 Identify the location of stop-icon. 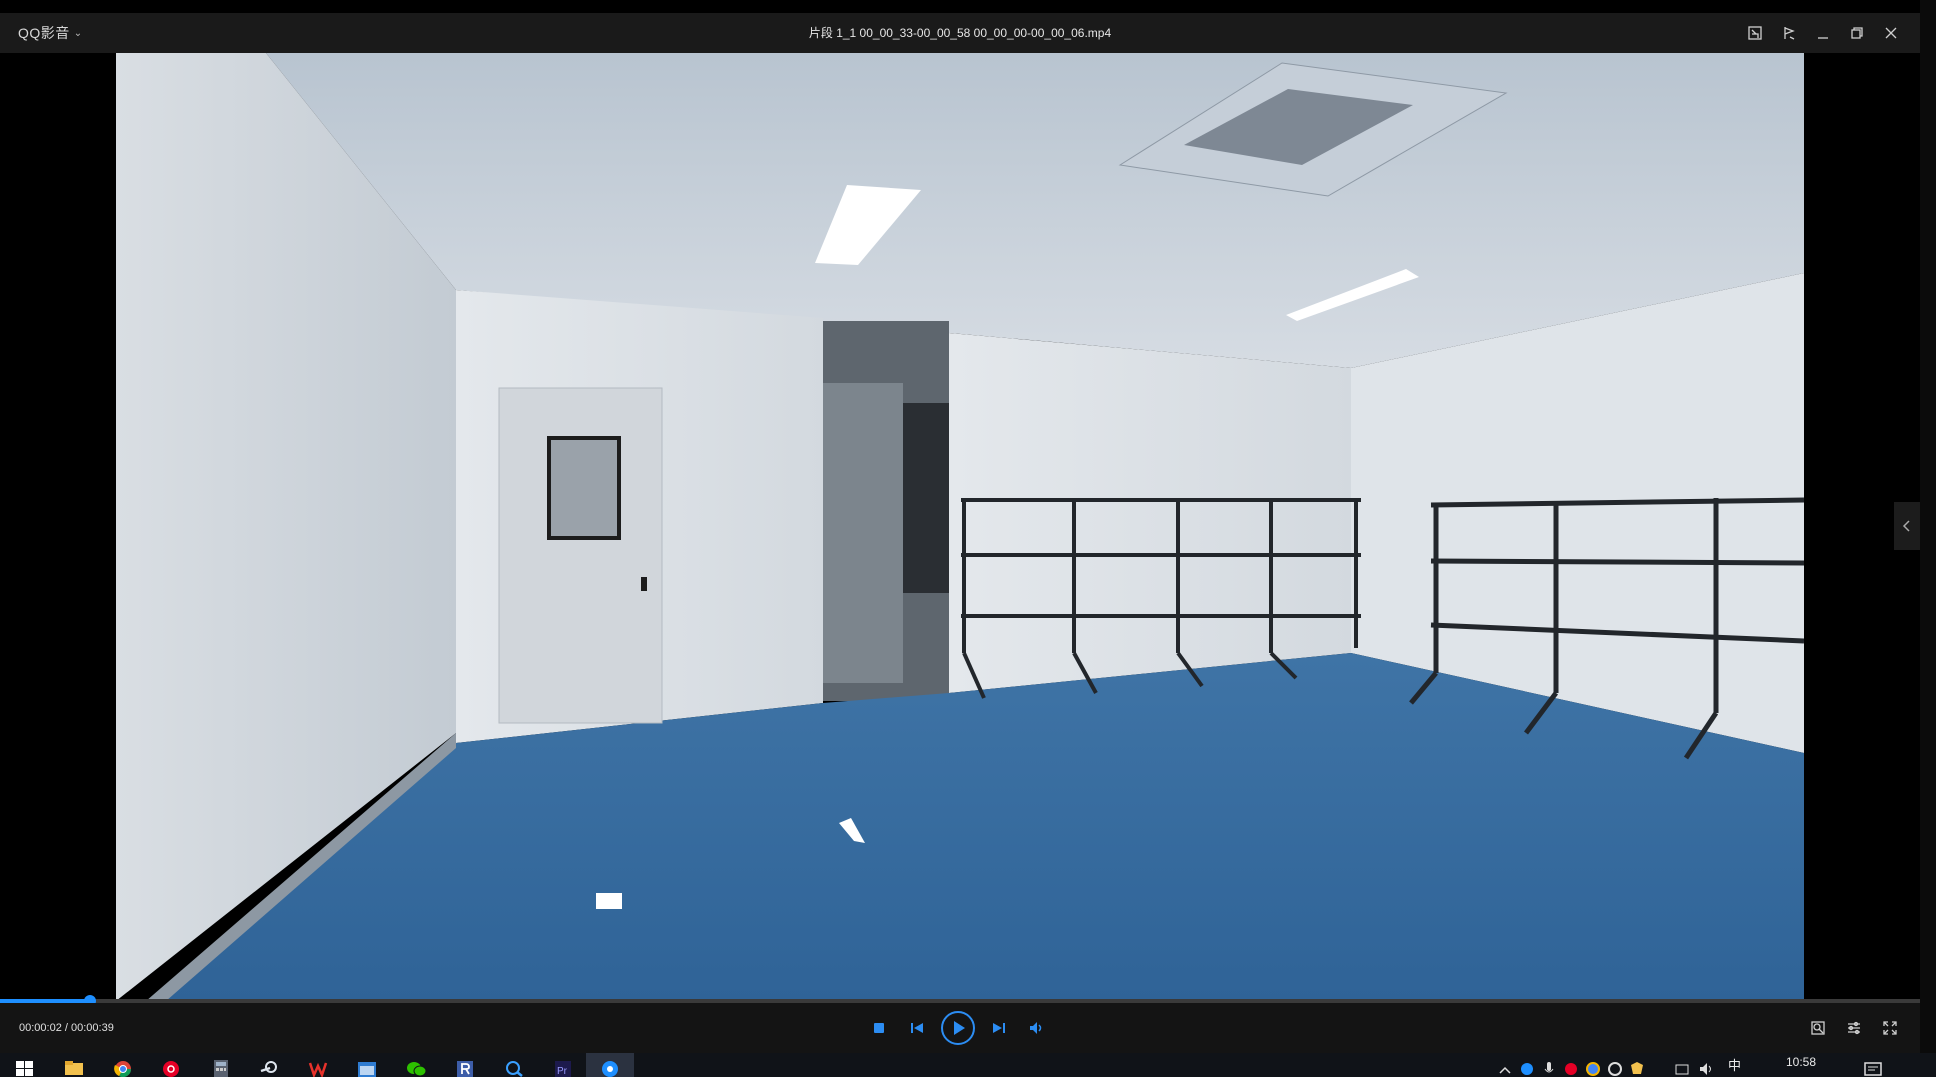
(879, 1028).